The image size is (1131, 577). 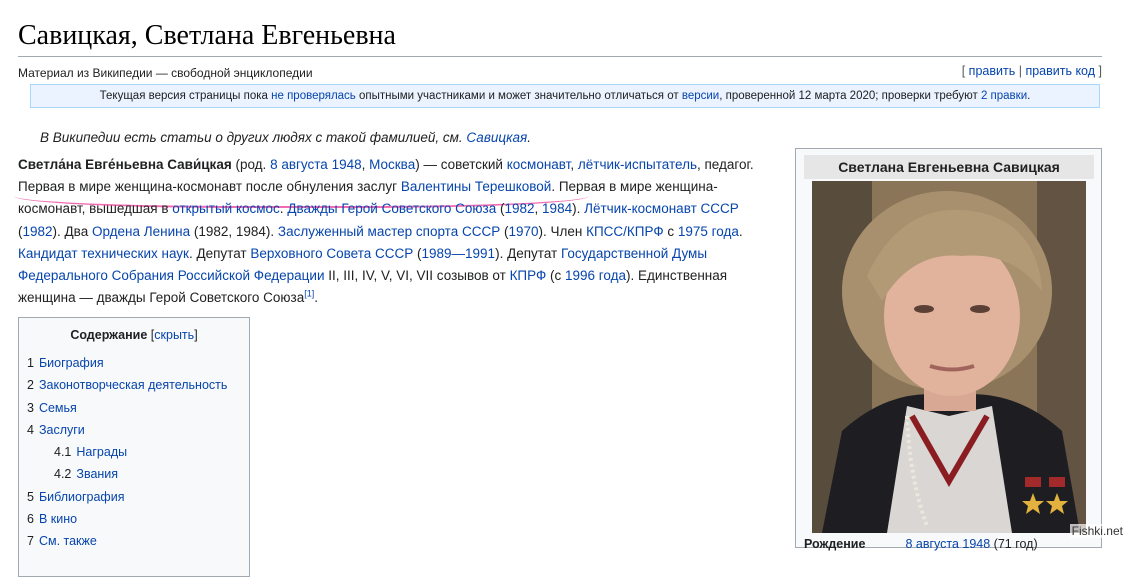 I want to click on lead-text: . Депутат, so click(x=219, y=253).